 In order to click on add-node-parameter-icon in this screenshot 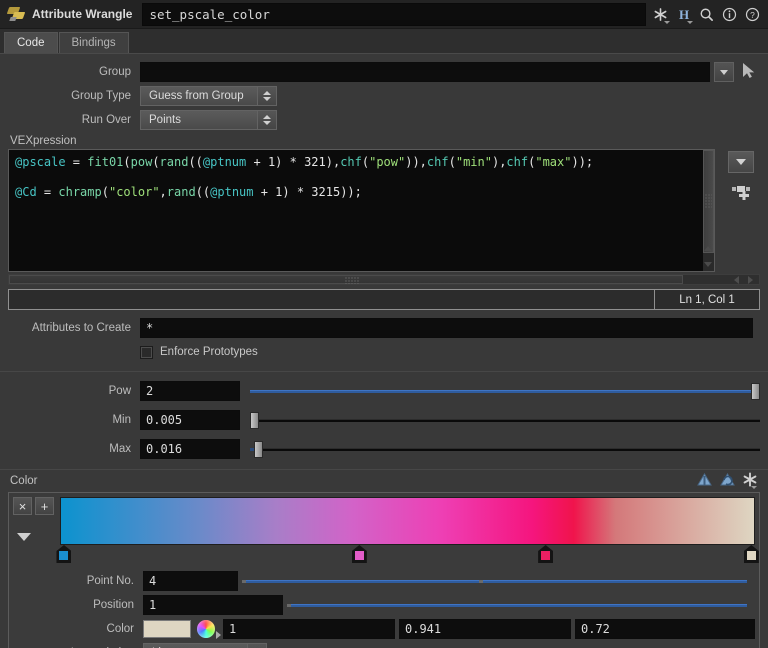, I will do `click(742, 192)`.